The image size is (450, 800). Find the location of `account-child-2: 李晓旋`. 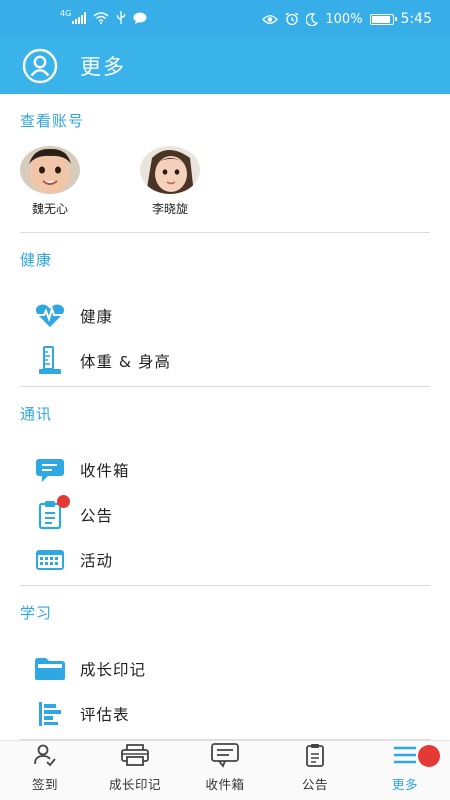

account-child-2: 李晓旋 is located at coordinates (170, 189).